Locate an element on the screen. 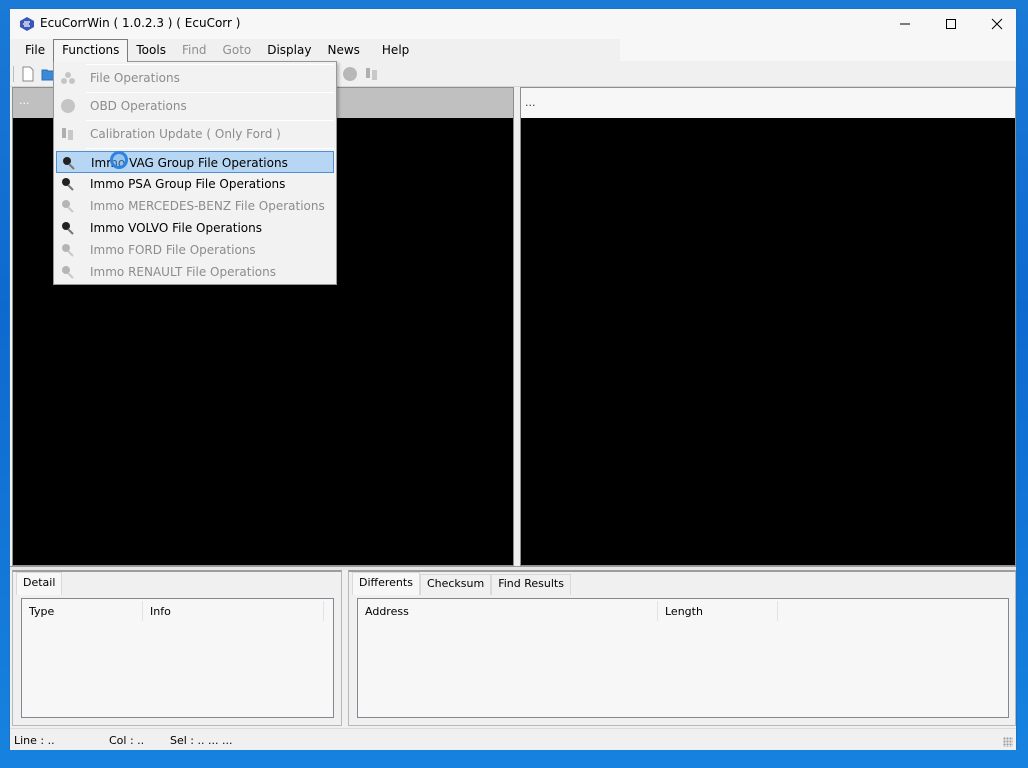 The image size is (1028, 768). detail-list-header: Type Info is located at coordinates (177, 611).